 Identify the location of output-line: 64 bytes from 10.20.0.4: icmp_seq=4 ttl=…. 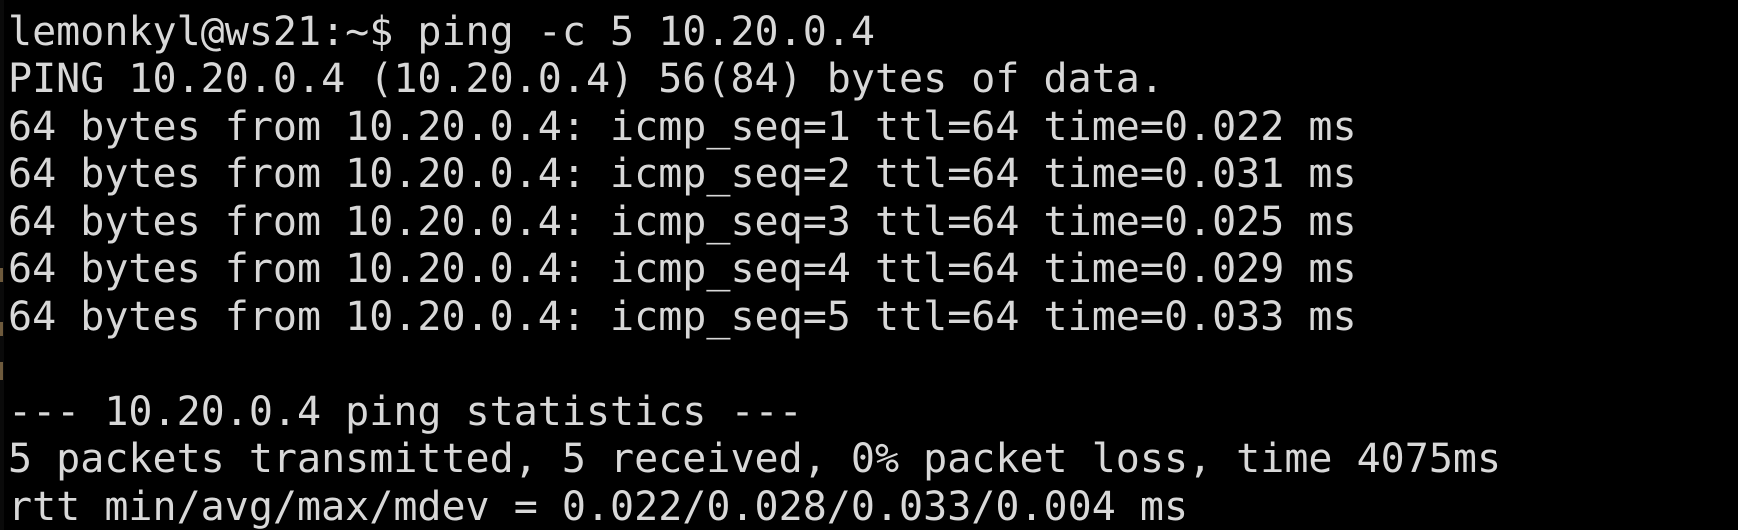
(682, 269).